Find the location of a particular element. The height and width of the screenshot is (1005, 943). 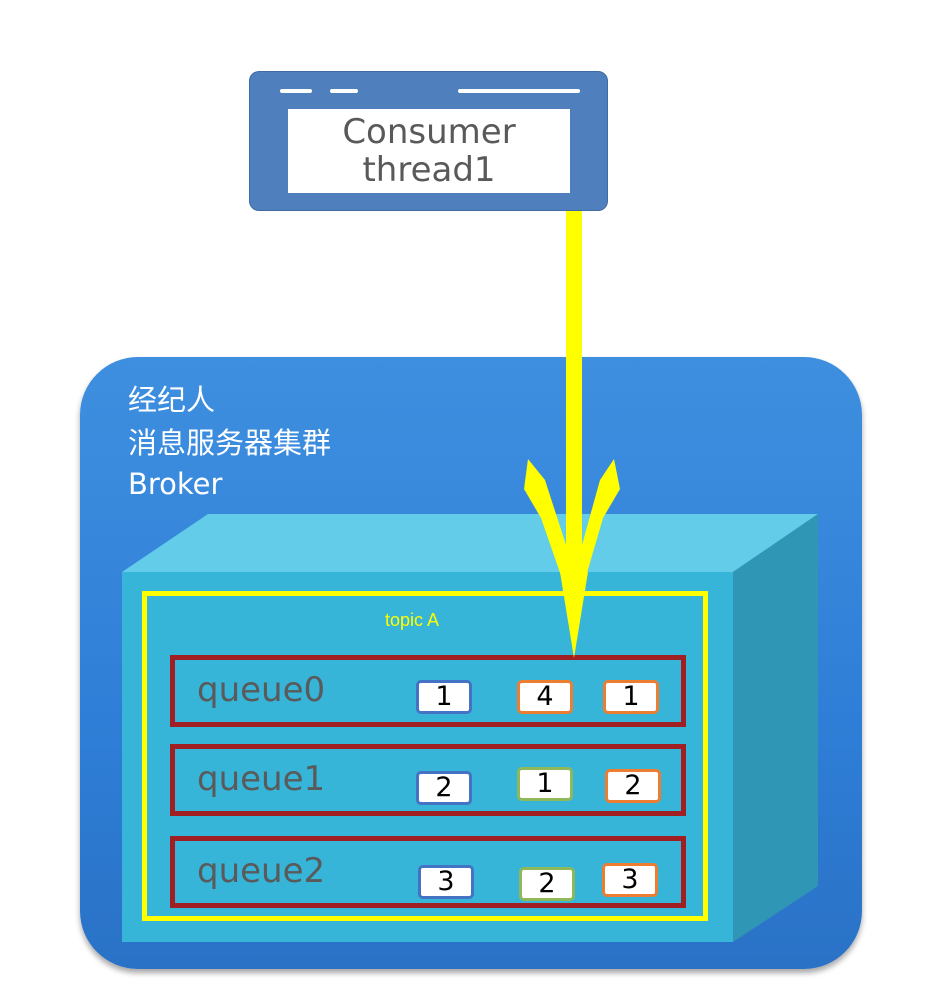

pull-arrow is located at coordinates (572, 434).